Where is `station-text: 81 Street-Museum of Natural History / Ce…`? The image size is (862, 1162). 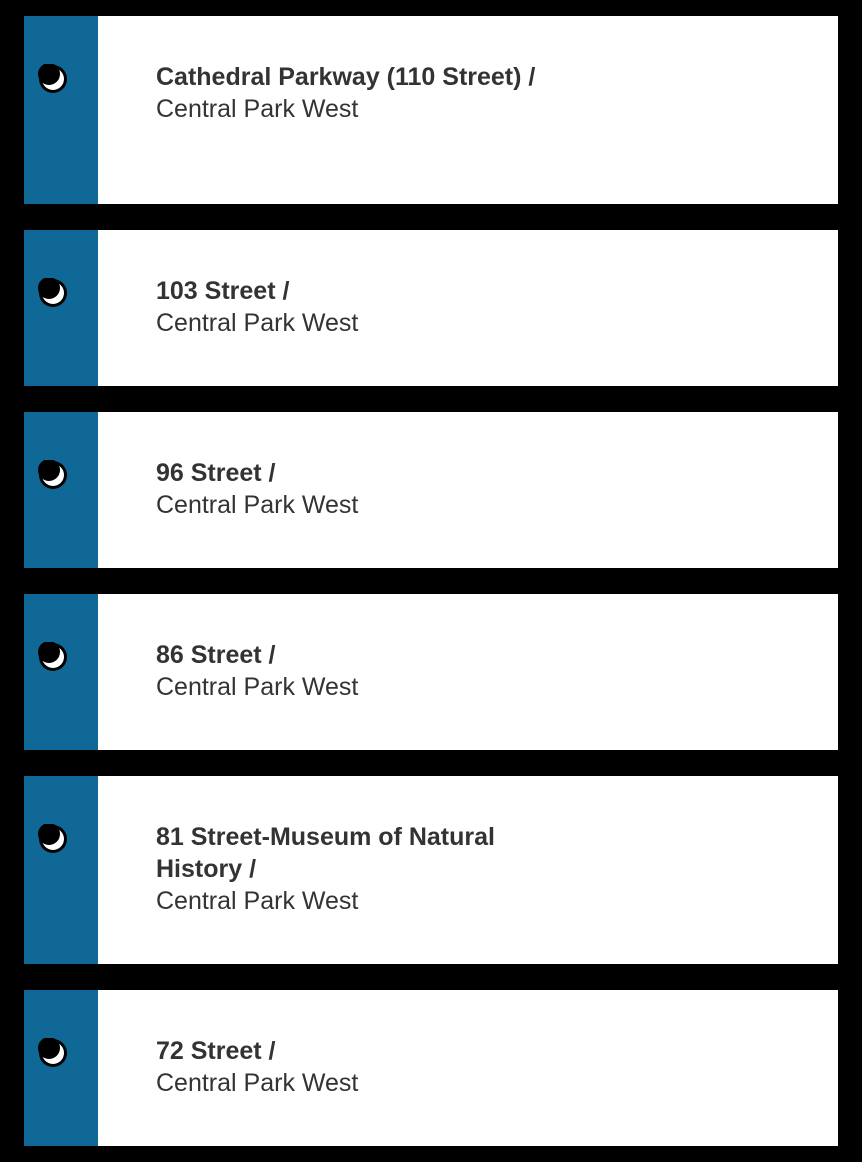
station-text: 81 Street-Museum of Natural History / Ce… is located at coordinates (327, 870).